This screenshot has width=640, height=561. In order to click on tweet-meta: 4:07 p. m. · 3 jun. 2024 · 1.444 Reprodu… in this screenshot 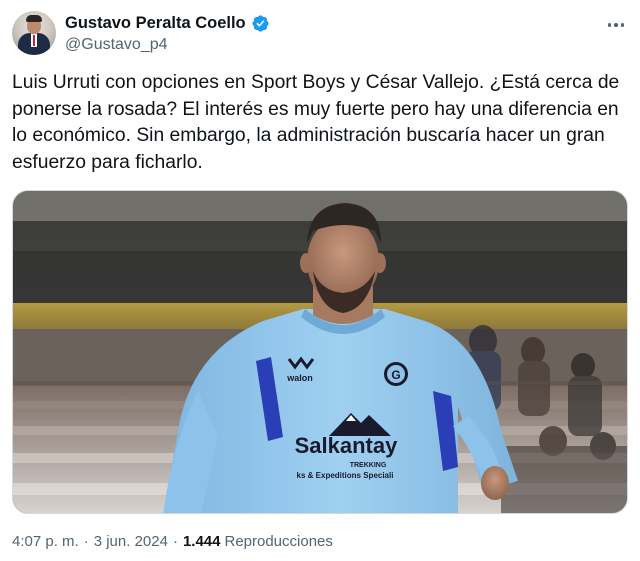, I will do `click(172, 541)`.